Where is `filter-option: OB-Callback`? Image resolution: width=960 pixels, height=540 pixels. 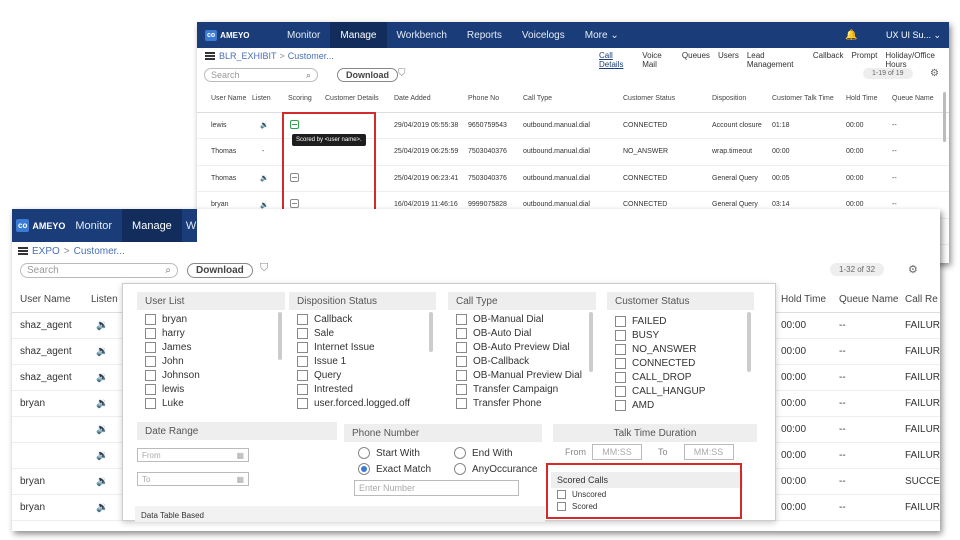
filter-option: OB-Callback is located at coordinates (522, 361).